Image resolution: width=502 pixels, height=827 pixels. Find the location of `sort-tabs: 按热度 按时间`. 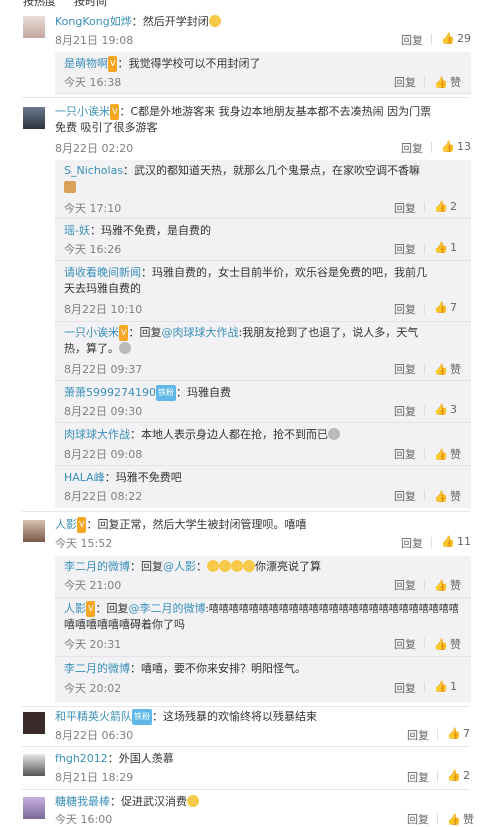

sort-tabs: 按热度 按时间 is located at coordinates (251, 4).